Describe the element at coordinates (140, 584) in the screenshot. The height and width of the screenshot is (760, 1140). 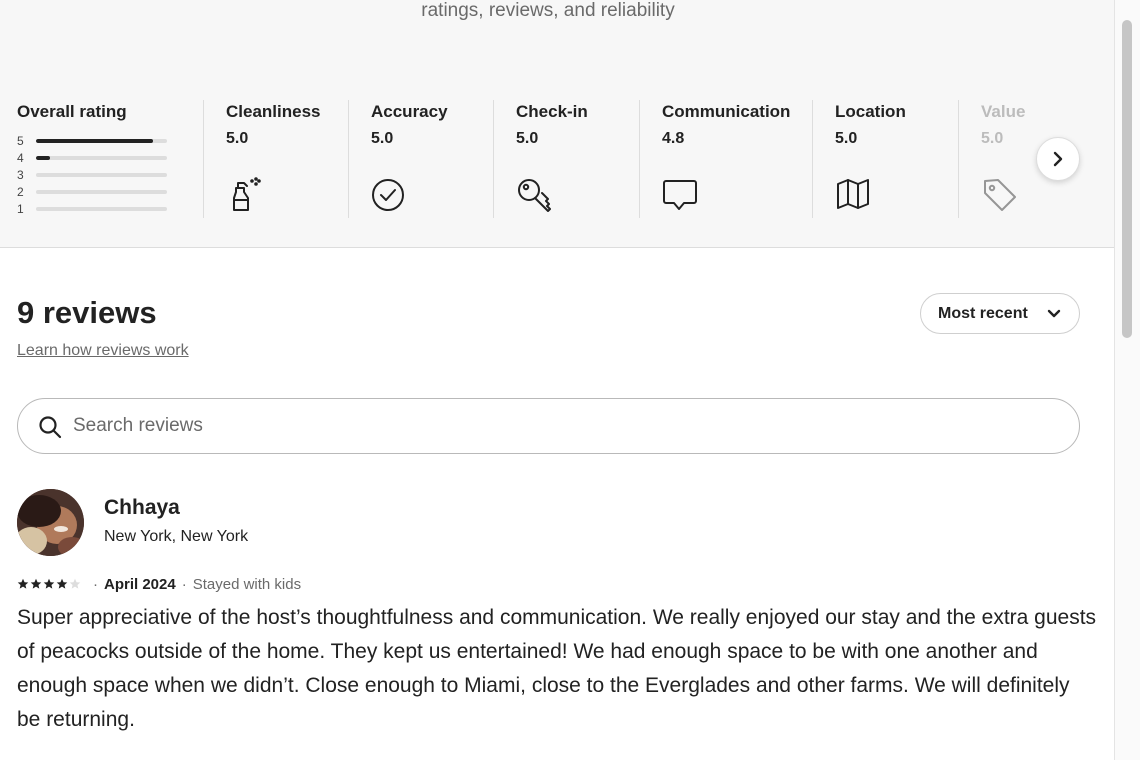
I see `review-date: April 2024` at that location.